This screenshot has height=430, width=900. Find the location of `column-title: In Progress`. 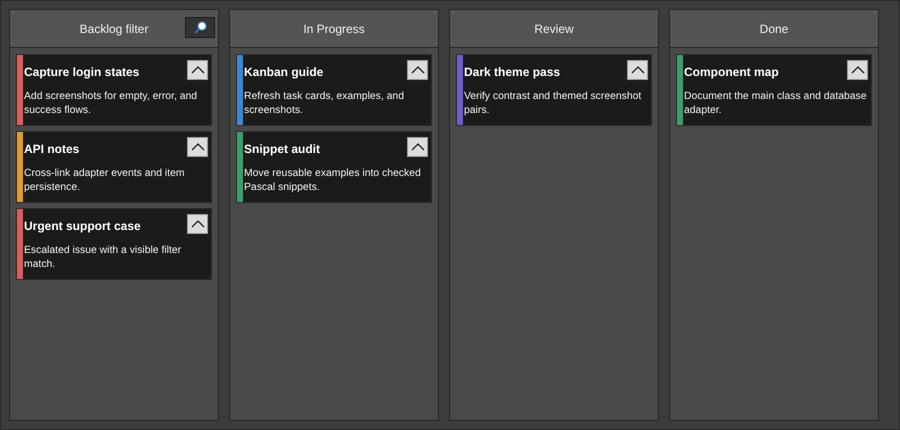

column-title: In Progress is located at coordinates (334, 29).